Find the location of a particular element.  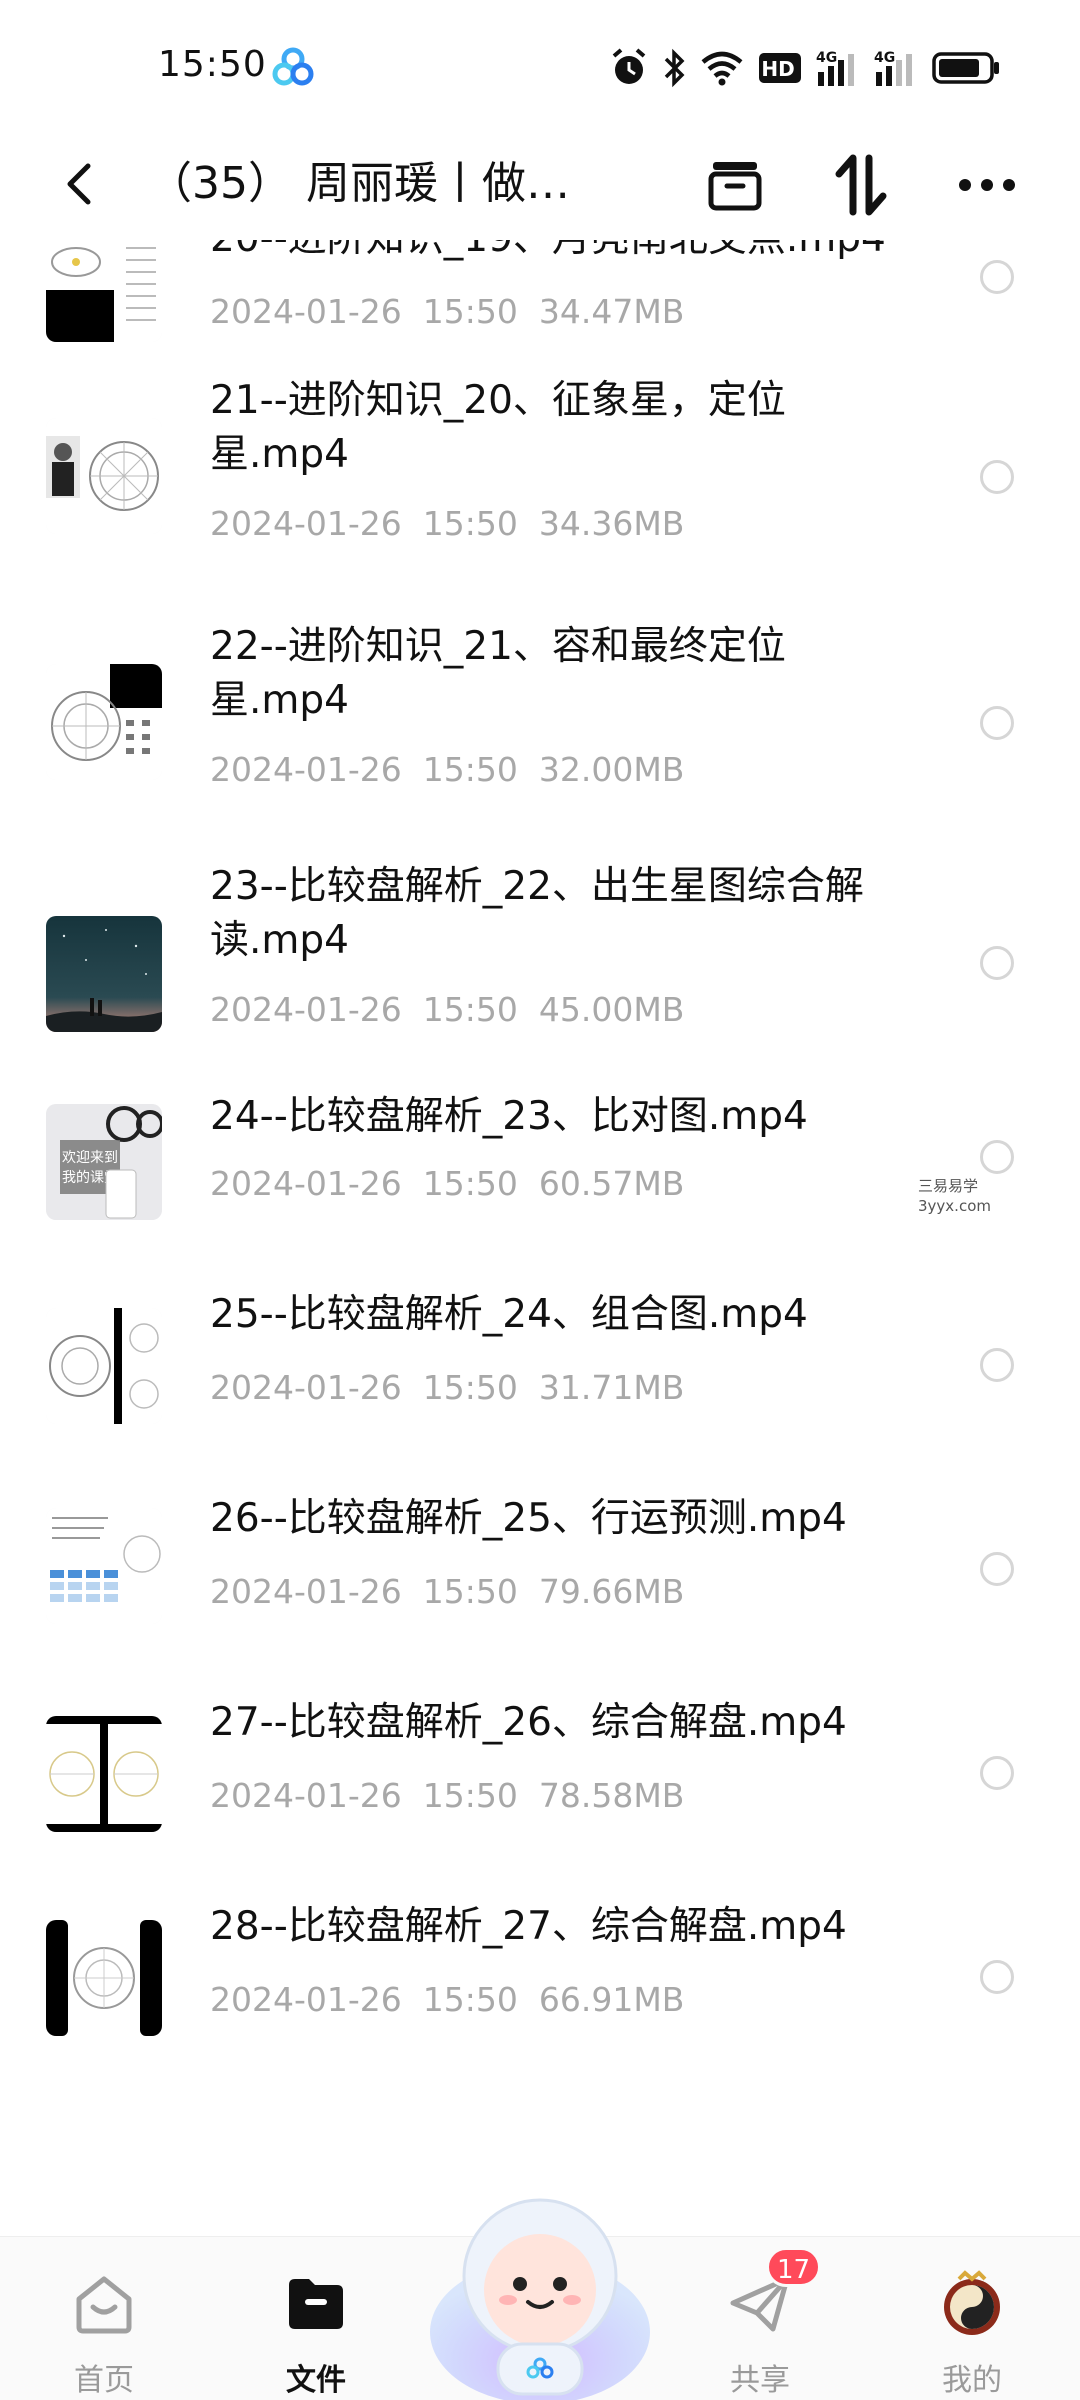

thumb-caption: 欢迎来到 is located at coordinates (90, 1158).